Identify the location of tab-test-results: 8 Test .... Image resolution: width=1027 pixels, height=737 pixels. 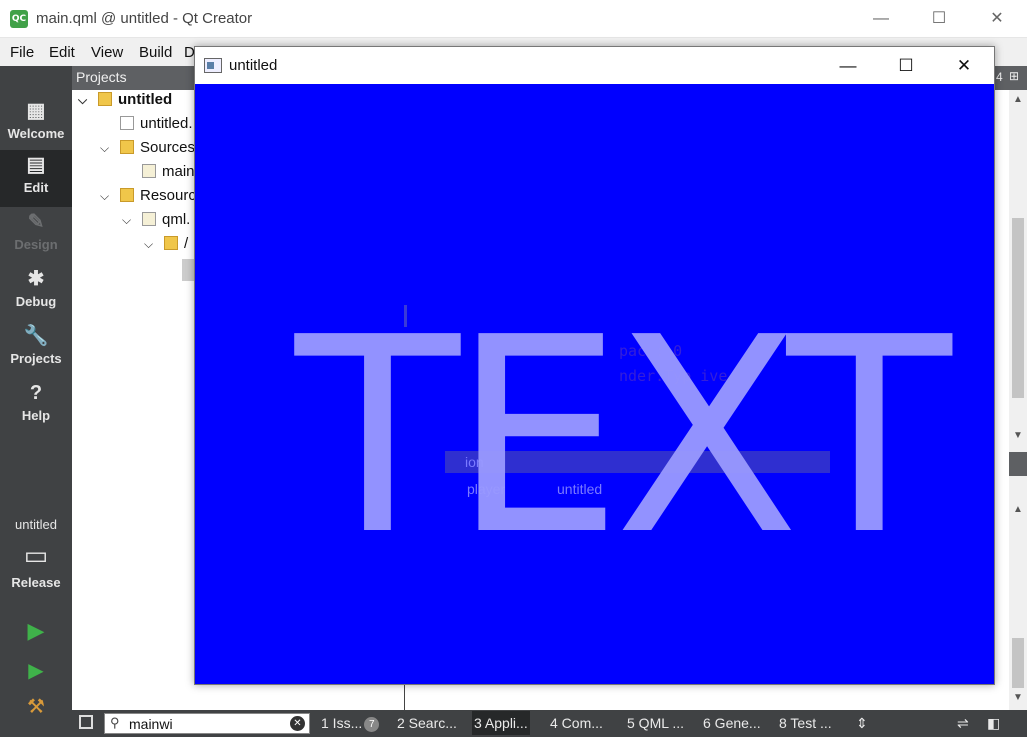
(805, 723).